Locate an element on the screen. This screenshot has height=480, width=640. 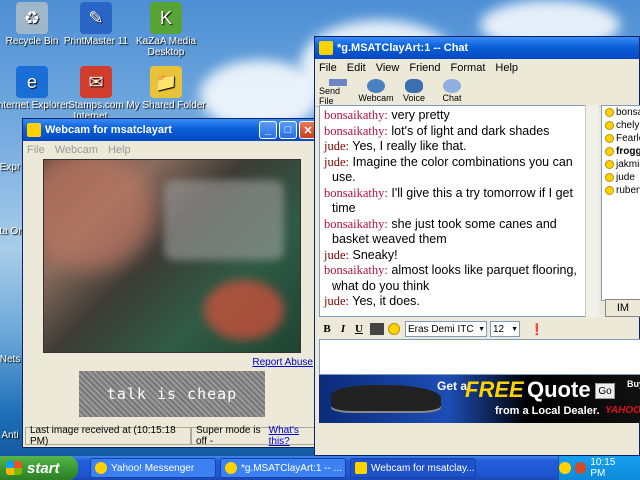
bold-button: B is located at coordinates (327, 329).